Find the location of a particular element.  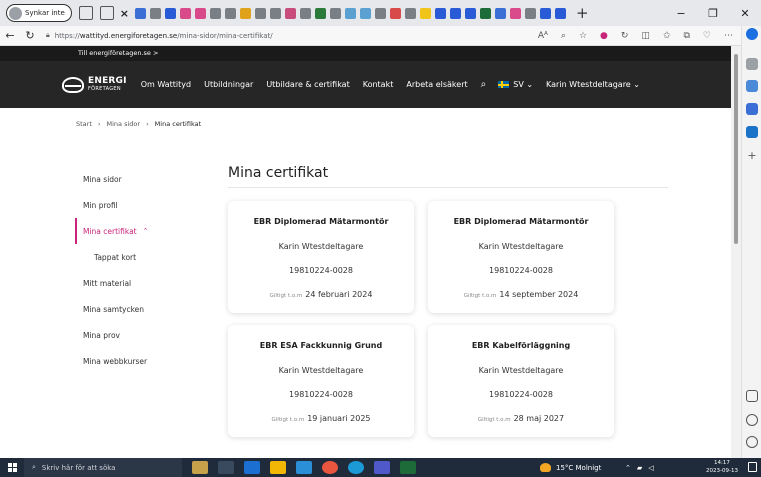

breadcrumb-mina-sidor: Mina sidor is located at coordinates (124, 124).